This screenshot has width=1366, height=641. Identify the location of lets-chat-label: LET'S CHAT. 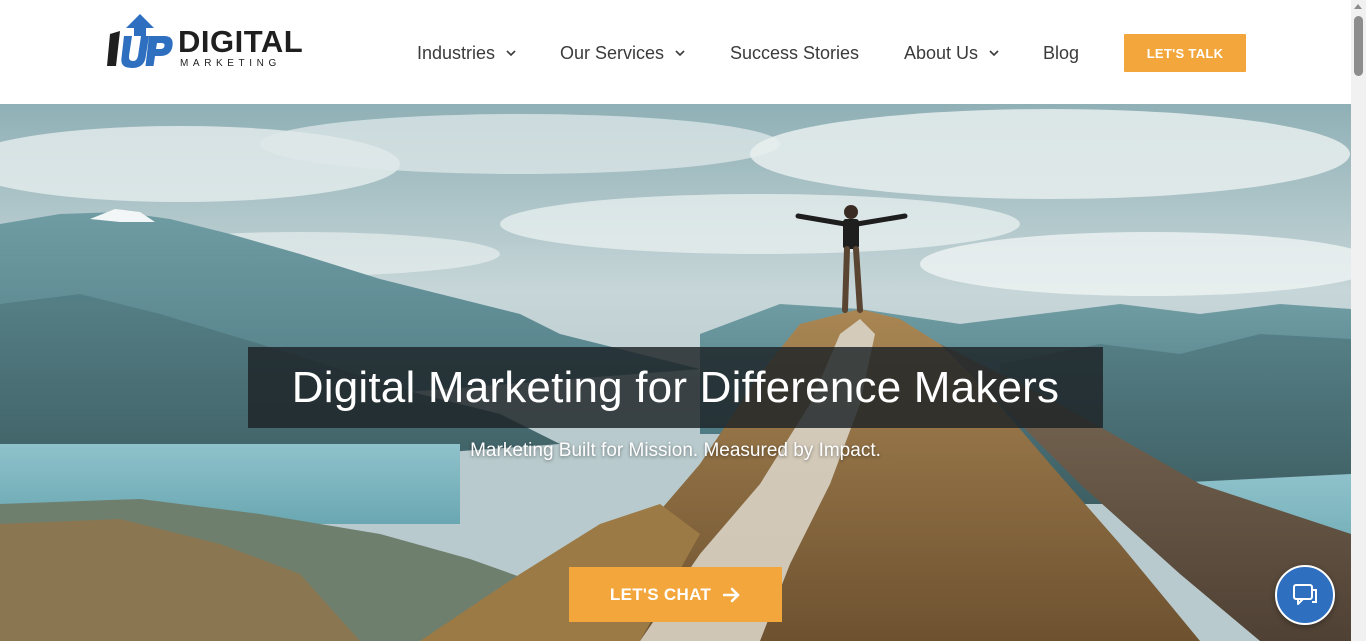
(660, 594).